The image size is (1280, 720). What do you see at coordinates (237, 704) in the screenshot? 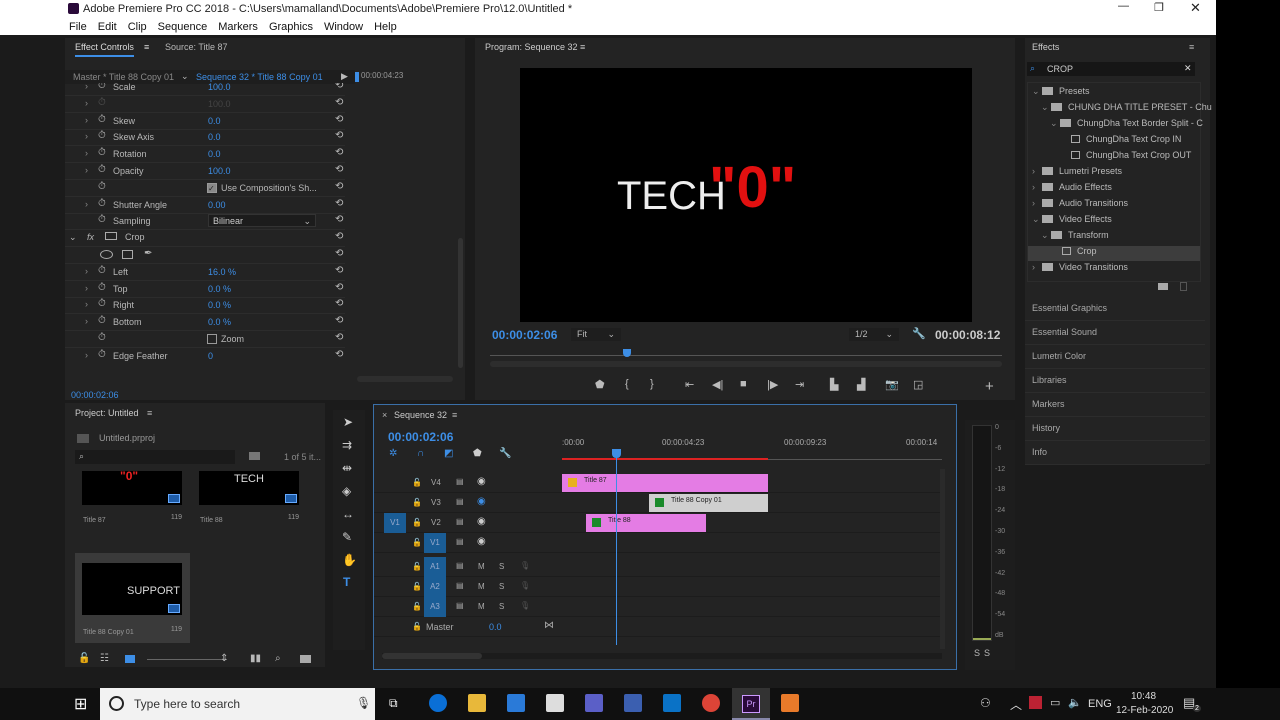
I see `taskbar-search-input: Type here to search 🎙` at bounding box center [237, 704].